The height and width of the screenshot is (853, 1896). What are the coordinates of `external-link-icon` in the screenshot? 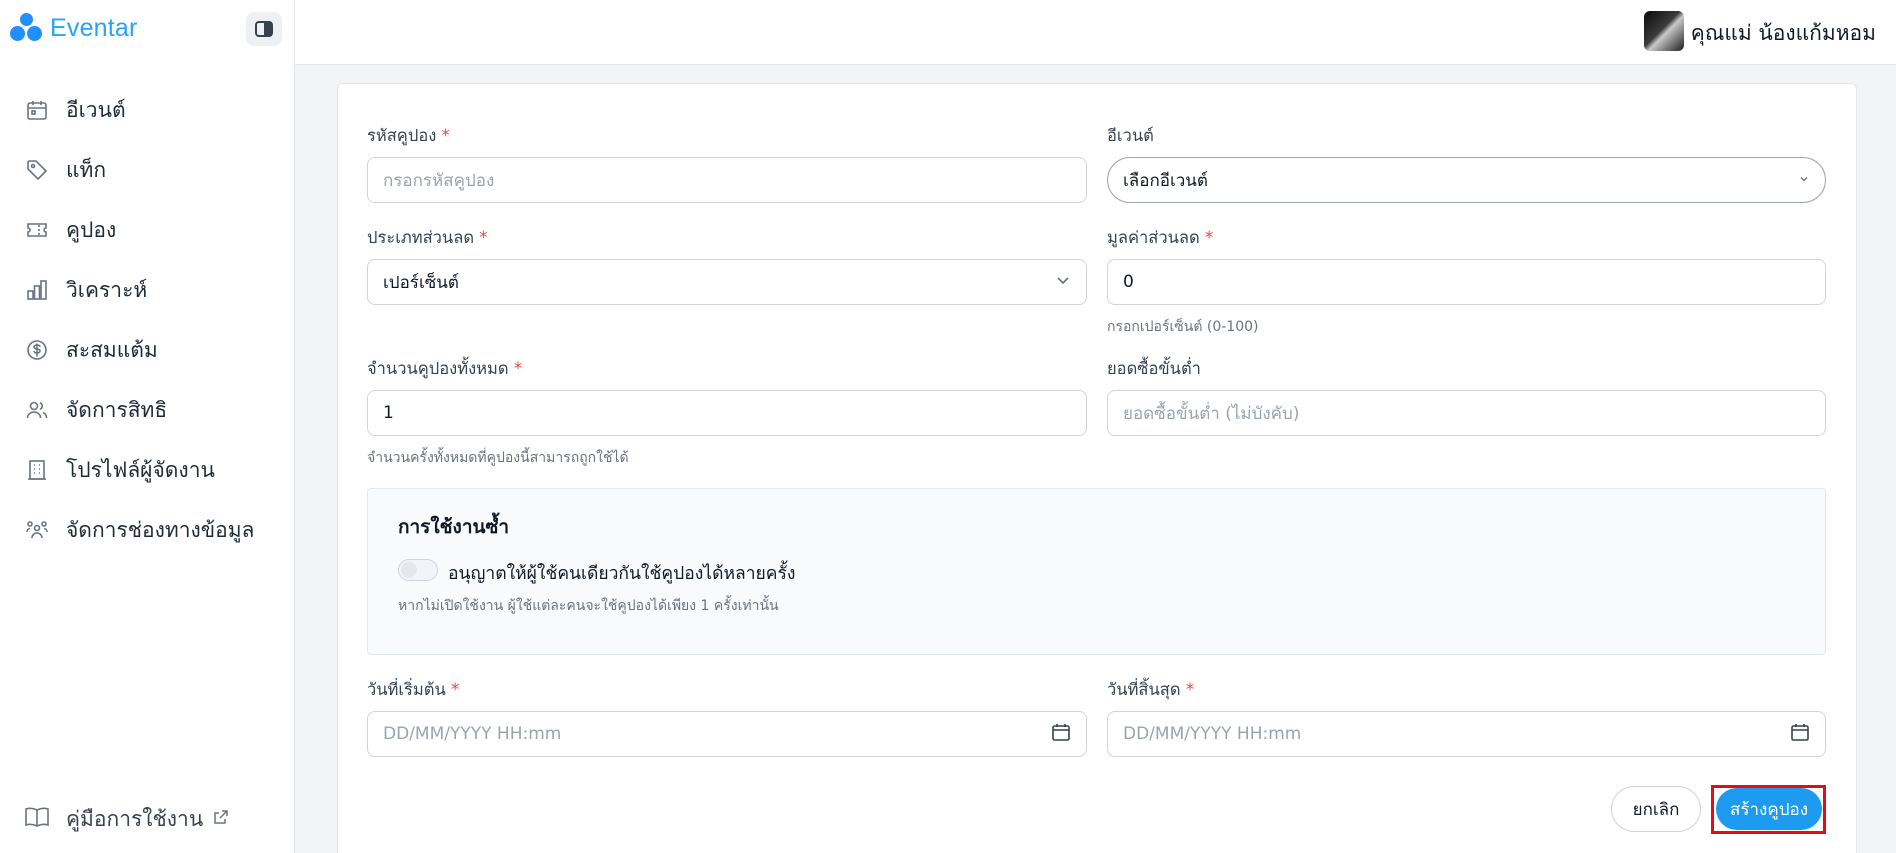 It's located at (221, 819).